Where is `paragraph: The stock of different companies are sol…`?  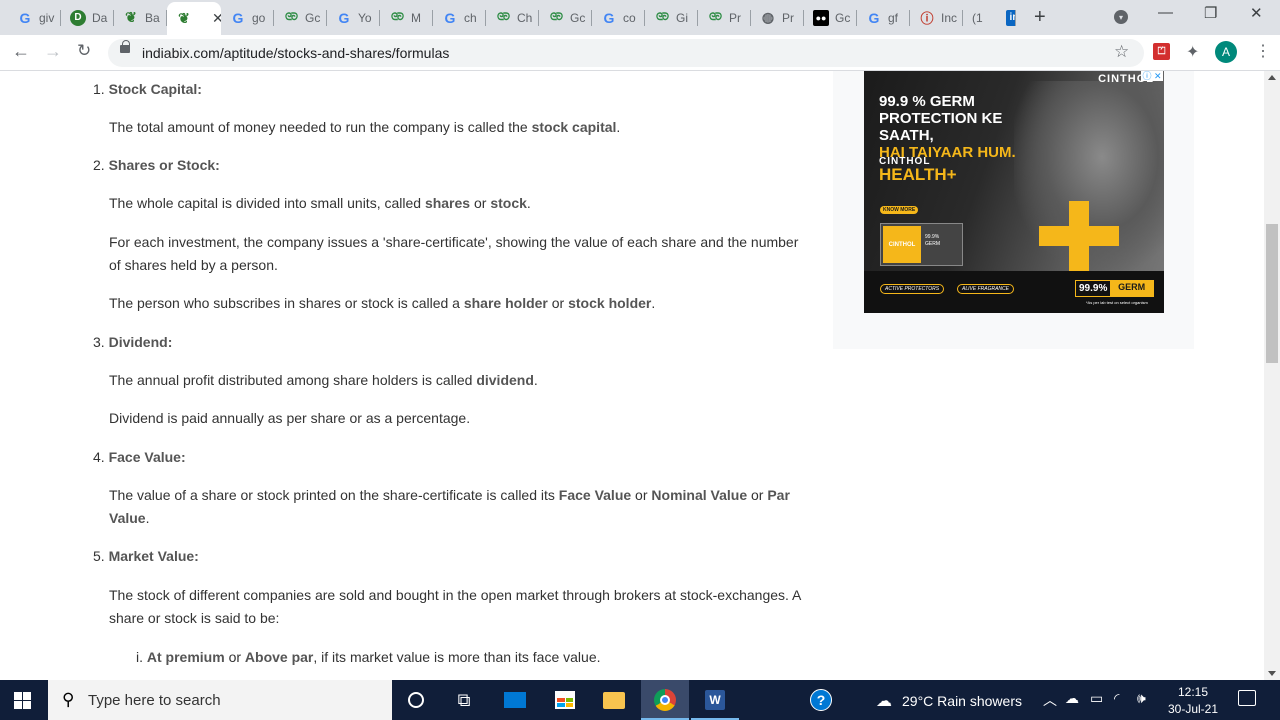
paragraph: The stock of different companies are sol… is located at coordinates (455, 606).